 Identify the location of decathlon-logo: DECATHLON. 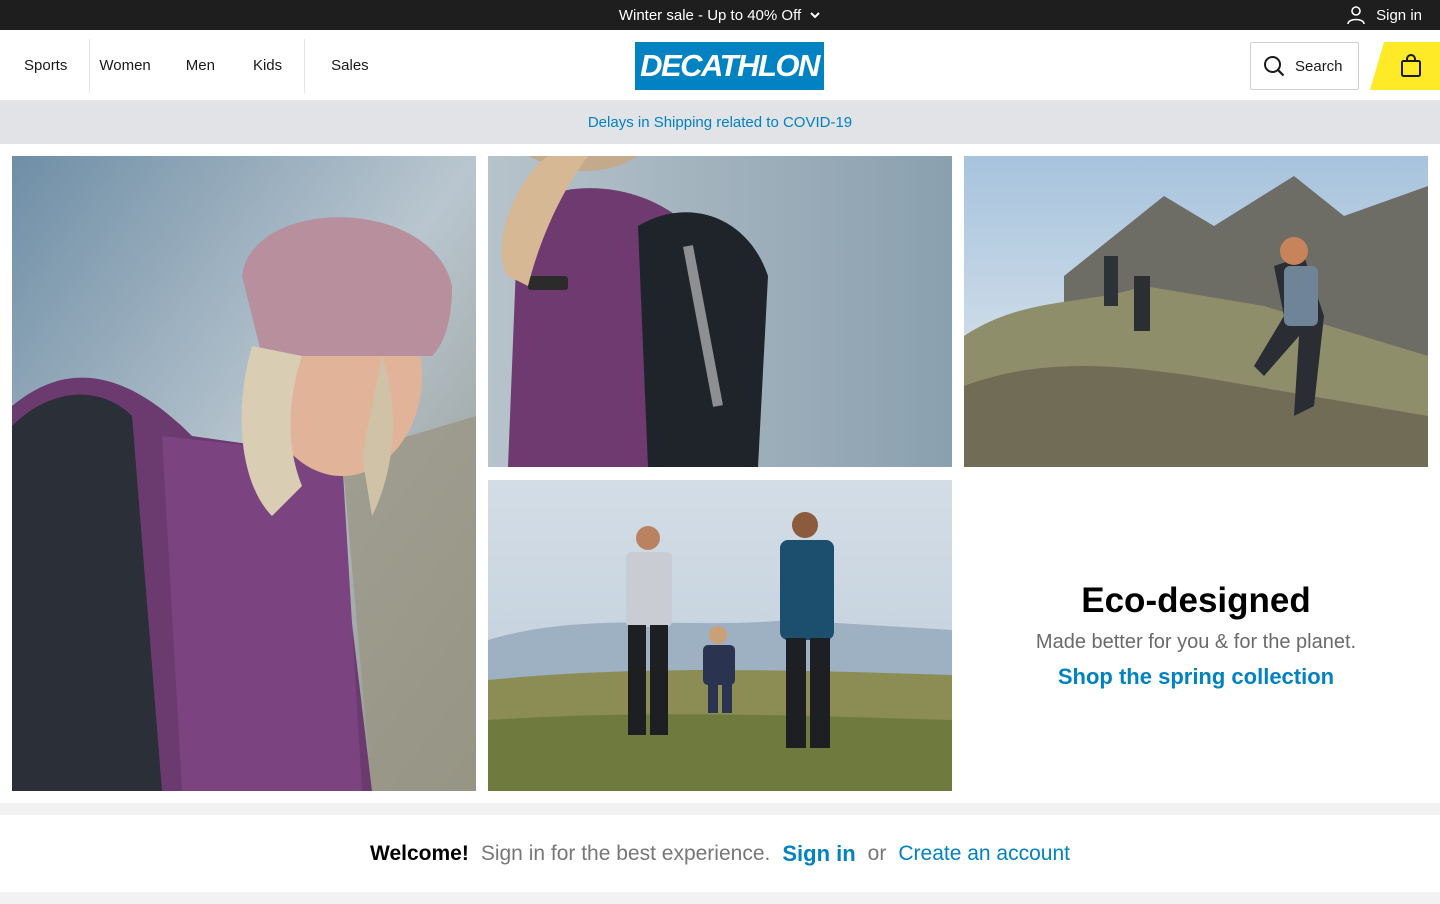
(729, 66).